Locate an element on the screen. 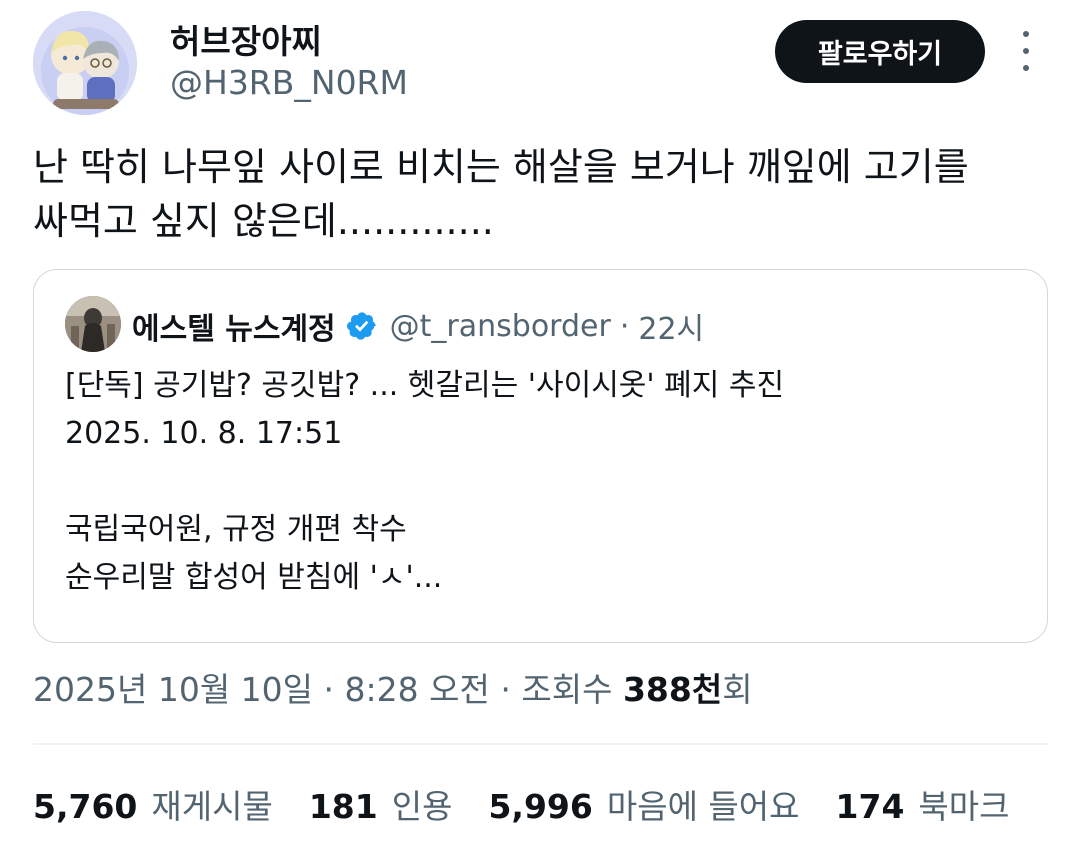 The height and width of the screenshot is (848, 1080). likes-label: 마음에 들어요 is located at coordinates (703, 806).